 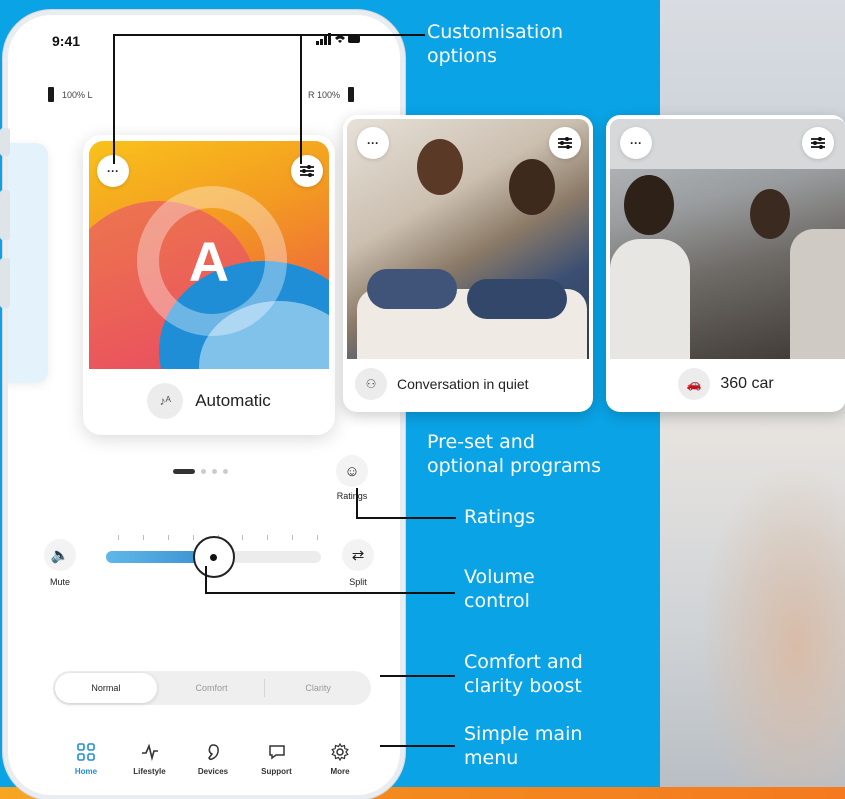 I want to click on customise-button, so click(x=307, y=171).